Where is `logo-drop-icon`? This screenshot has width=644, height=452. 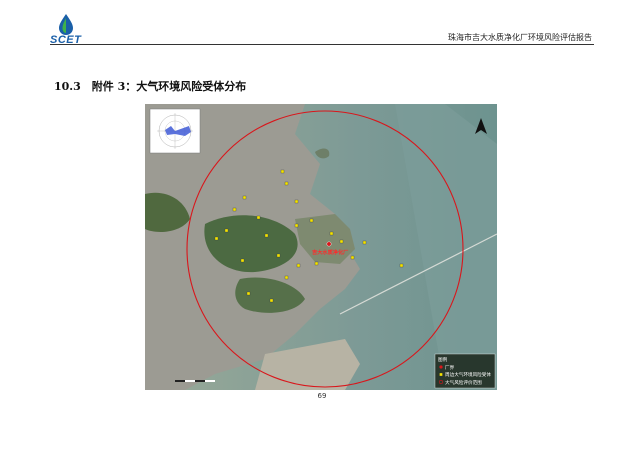
logo-drop-icon is located at coordinates (66, 24).